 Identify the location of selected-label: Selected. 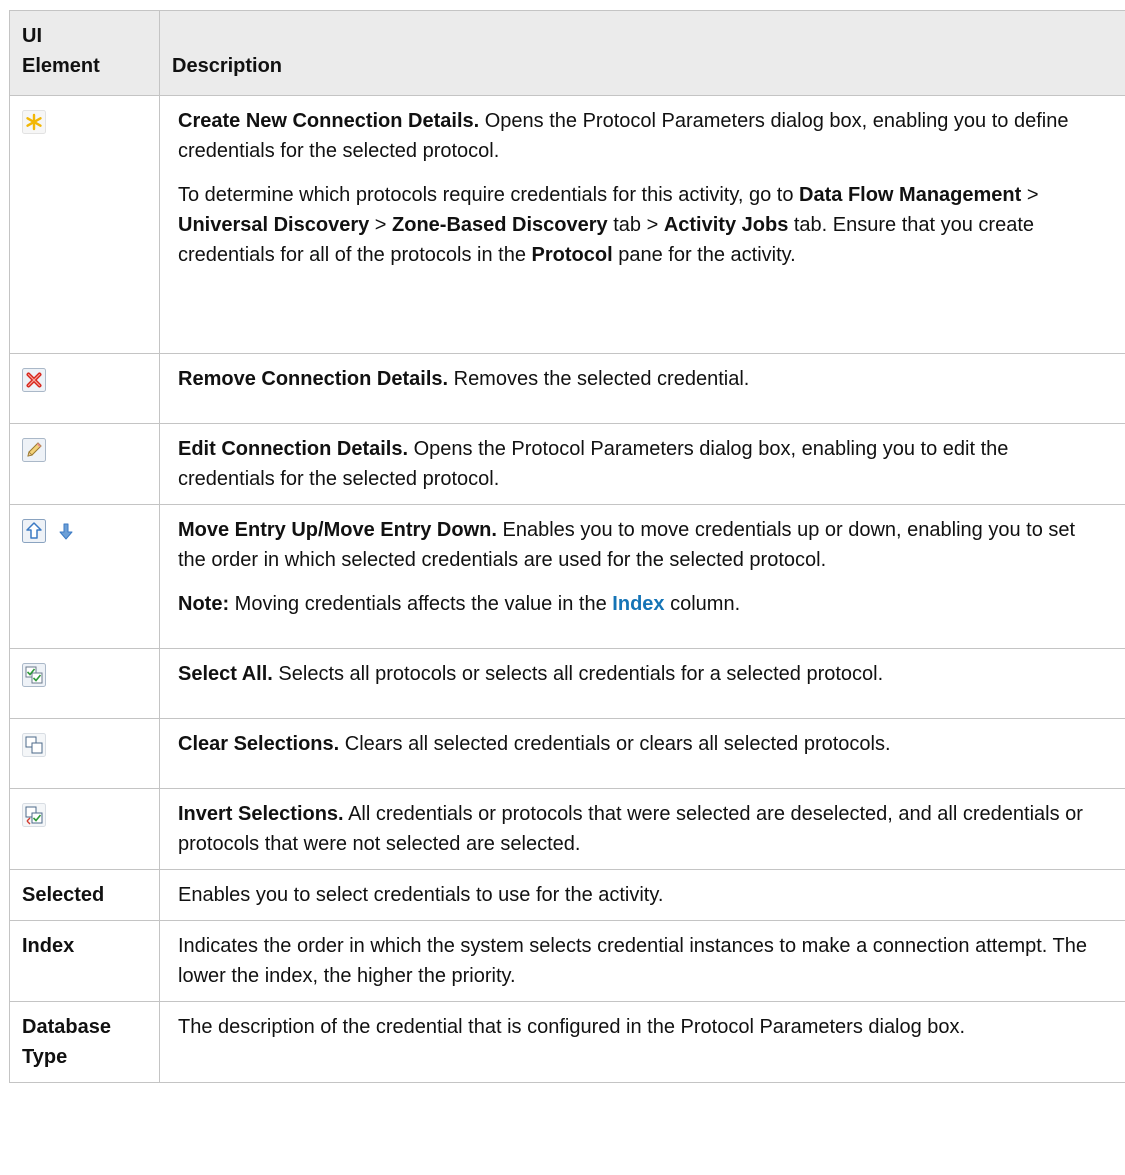
(63, 895).